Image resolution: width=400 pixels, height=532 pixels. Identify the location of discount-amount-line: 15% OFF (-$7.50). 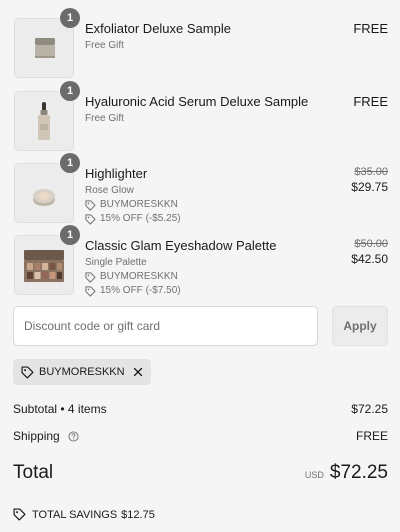
(191, 291).